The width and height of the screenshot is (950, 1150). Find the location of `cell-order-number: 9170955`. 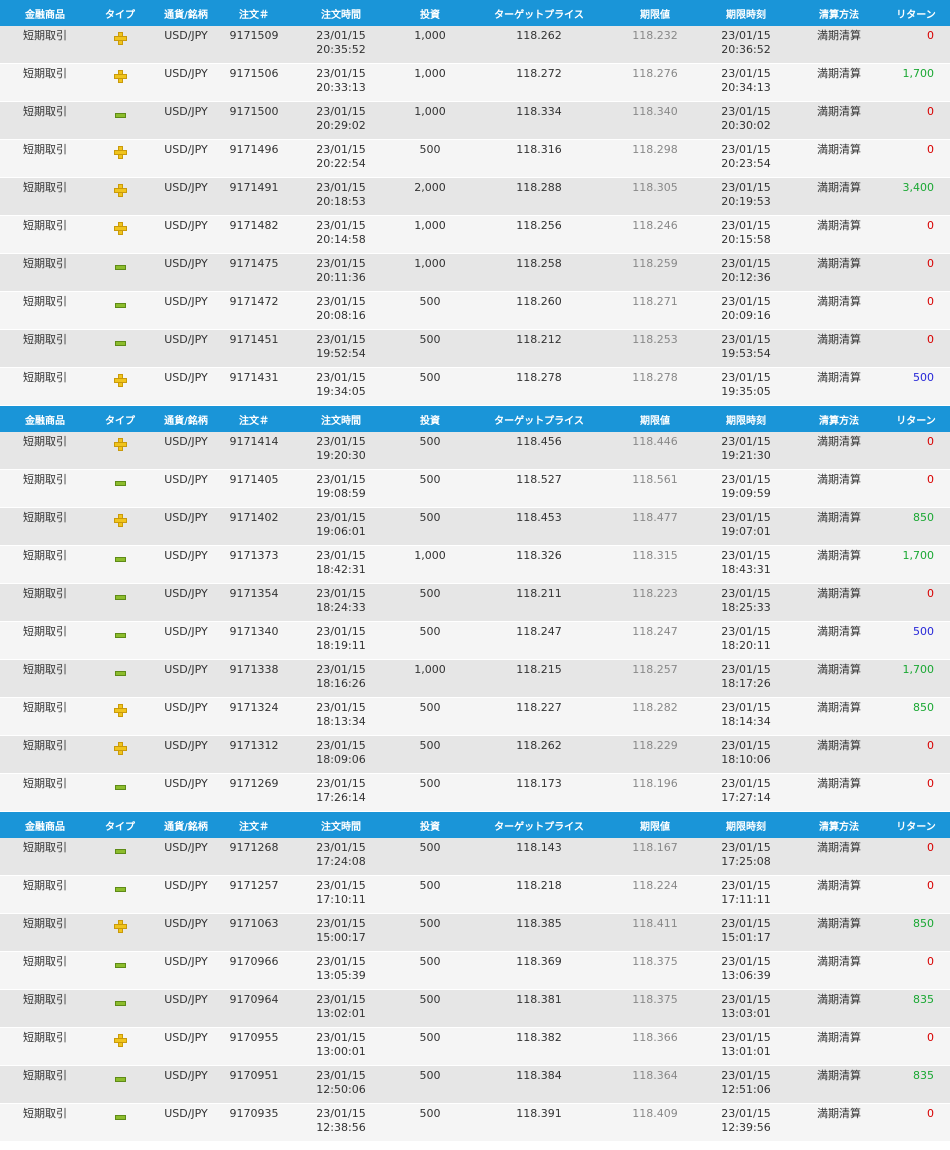

cell-order-number: 9170955 is located at coordinates (254, 1037).